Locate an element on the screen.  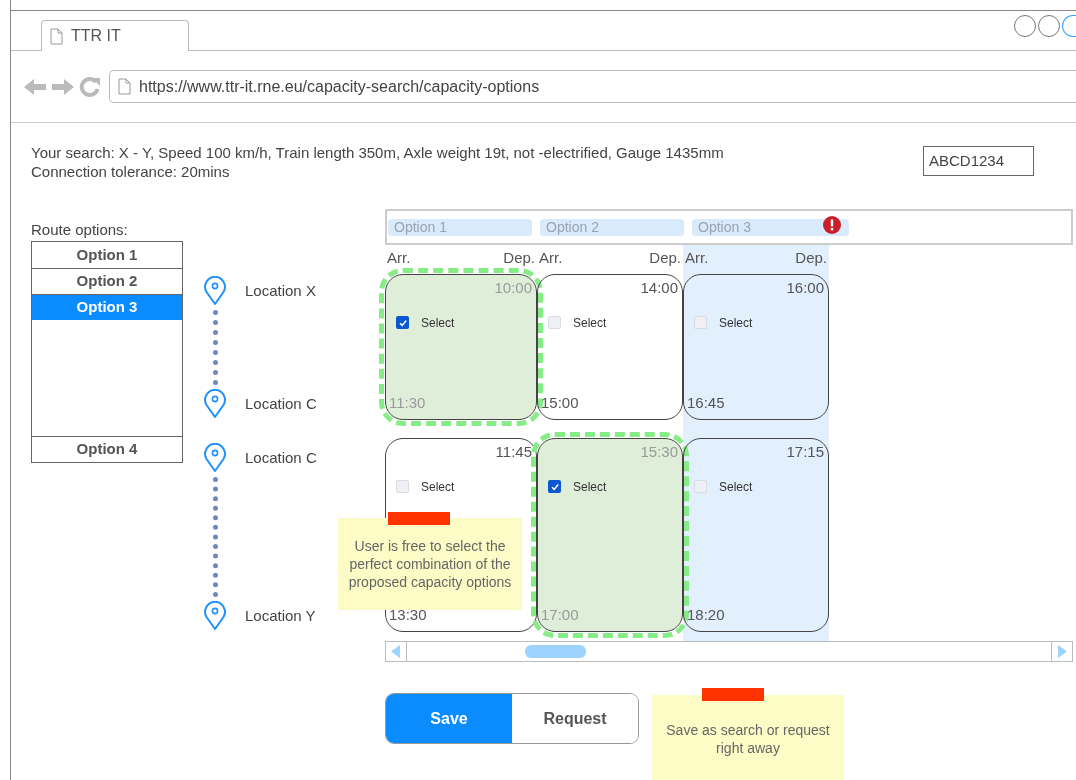
departure-time: 17:15 is located at coordinates (805, 452).